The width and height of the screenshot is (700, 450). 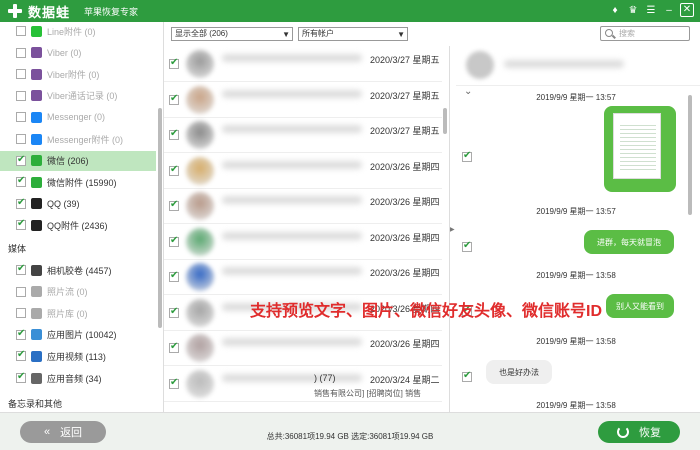 I want to click on chat-scrollbar, so click(x=690, y=155).